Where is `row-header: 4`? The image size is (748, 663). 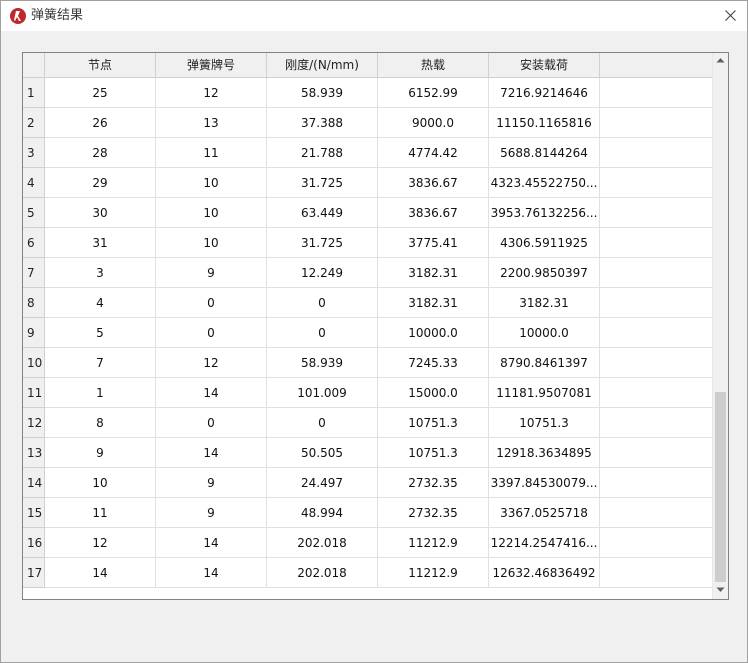
row-header: 4 is located at coordinates (34, 183).